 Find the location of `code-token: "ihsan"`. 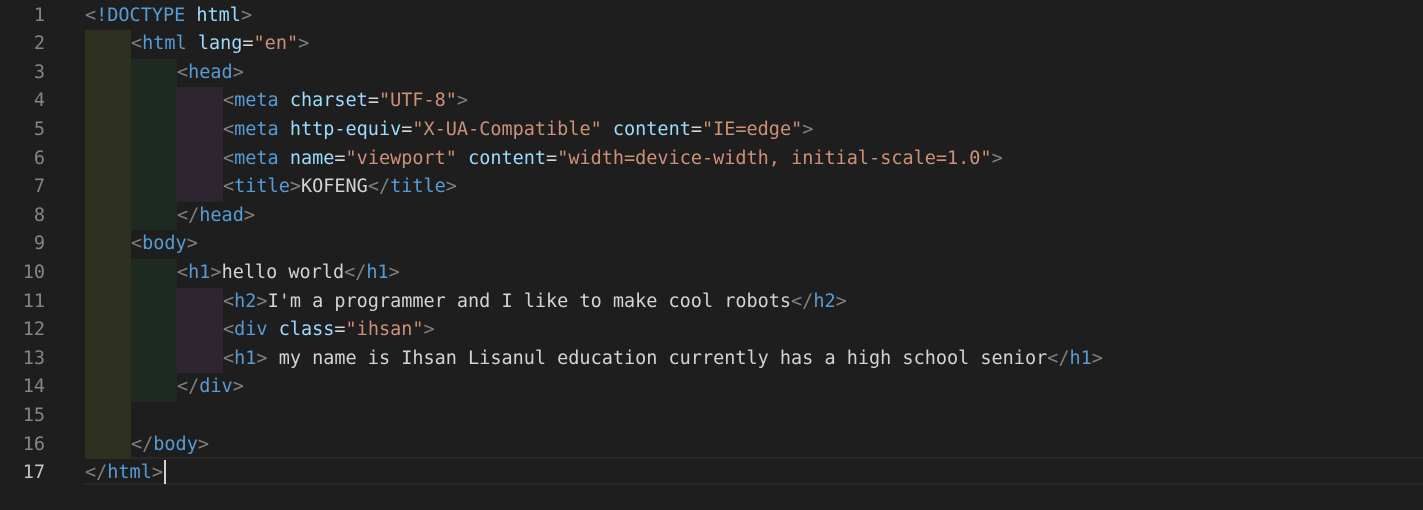

code-token: "ihsan" is located at coordinates (384, 330).